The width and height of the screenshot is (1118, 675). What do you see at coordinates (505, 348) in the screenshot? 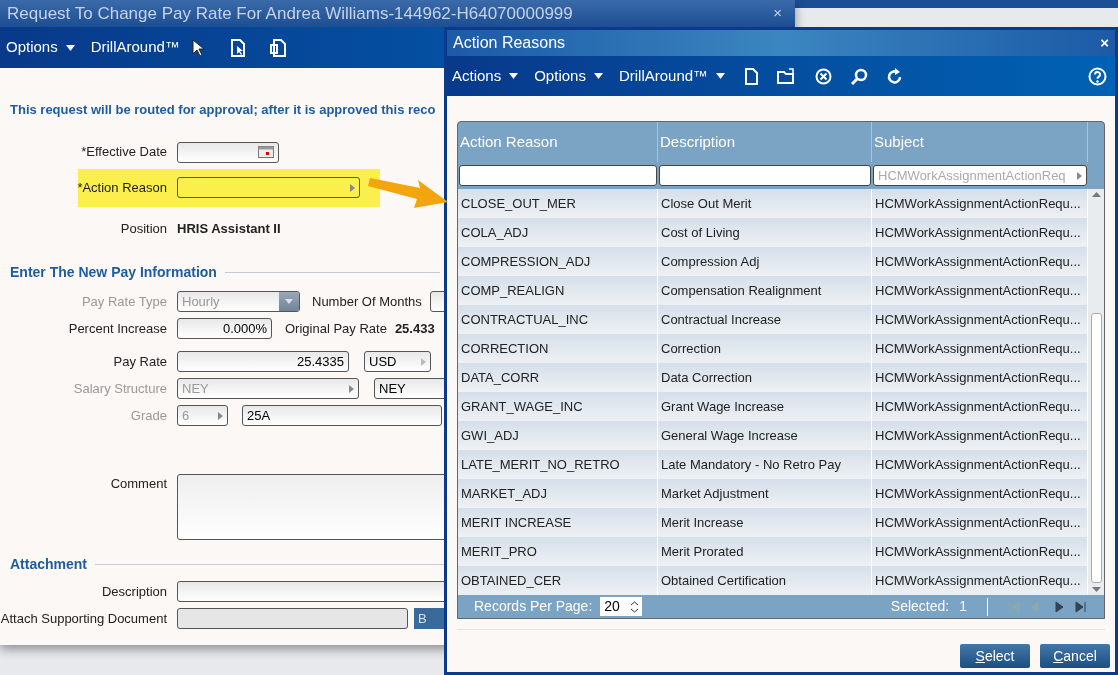
I see `table-cell-text: CORRECTION` at bounding box center [505, 348].